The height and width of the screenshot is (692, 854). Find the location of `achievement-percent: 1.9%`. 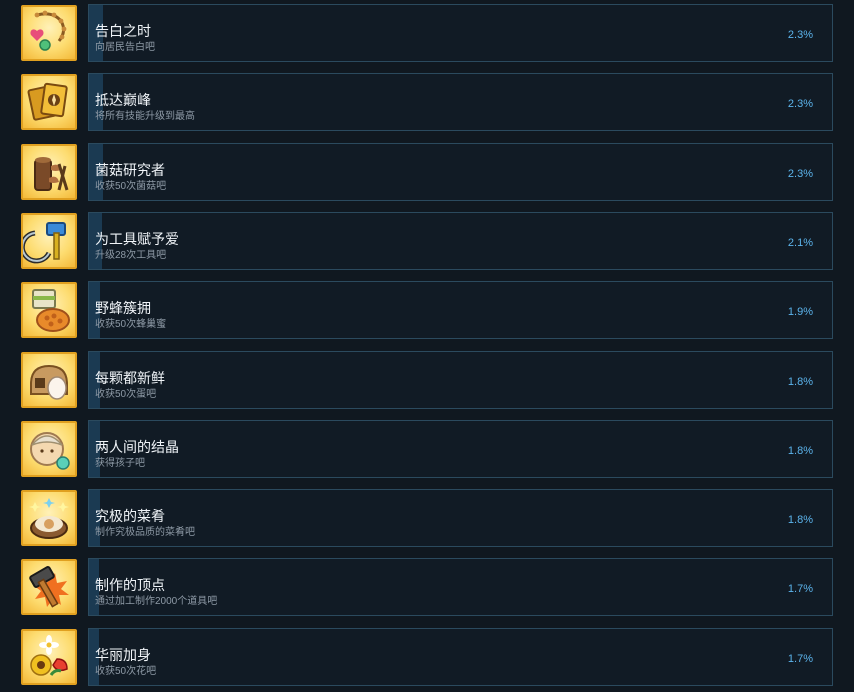

achievement-percent: 1.9% is located at coordinates (800, 312).